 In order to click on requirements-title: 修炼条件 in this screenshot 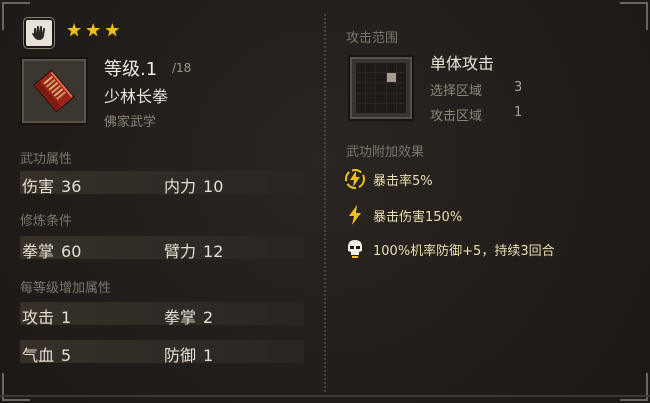, I will do `click(46, 221)`.